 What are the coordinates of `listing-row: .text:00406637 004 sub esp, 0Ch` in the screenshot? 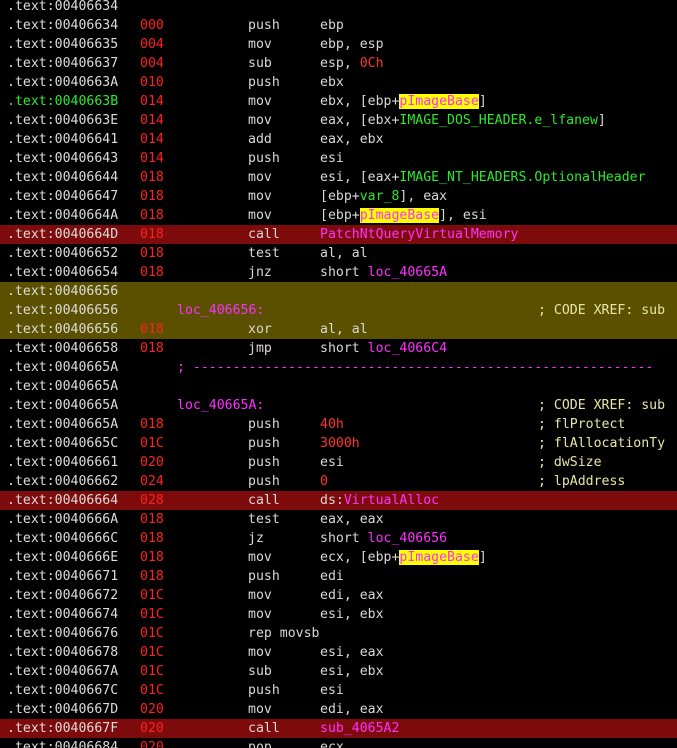 It's located at (338, 63).